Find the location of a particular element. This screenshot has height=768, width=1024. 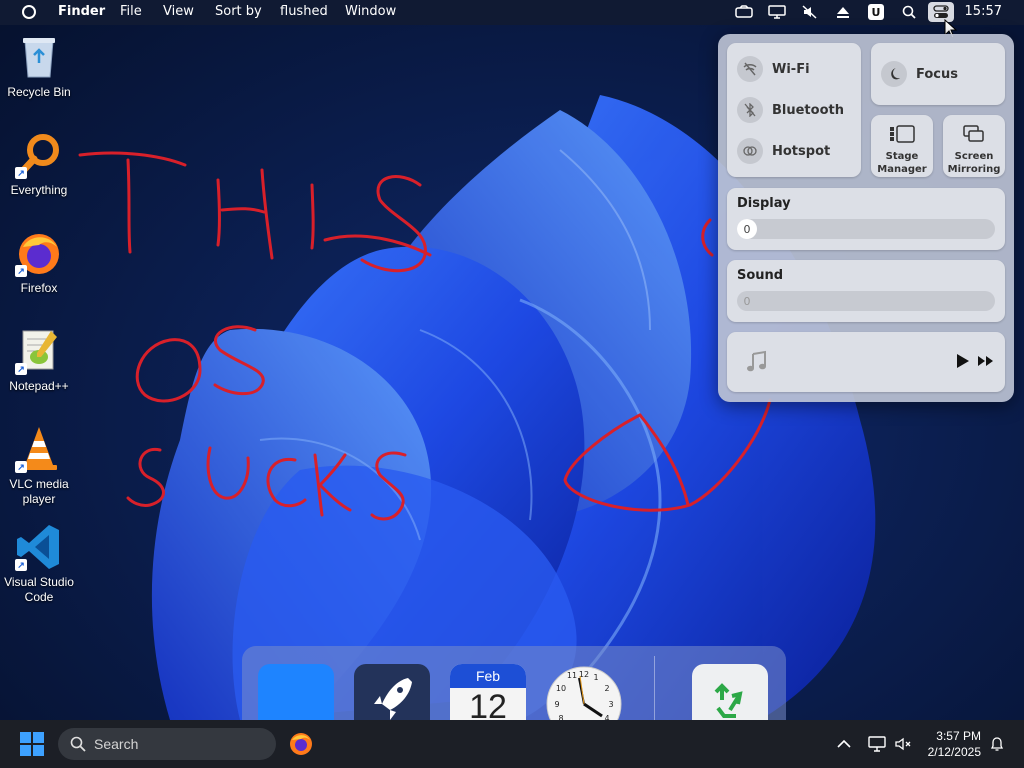

dock-trash is located at coordinates (730, 693).